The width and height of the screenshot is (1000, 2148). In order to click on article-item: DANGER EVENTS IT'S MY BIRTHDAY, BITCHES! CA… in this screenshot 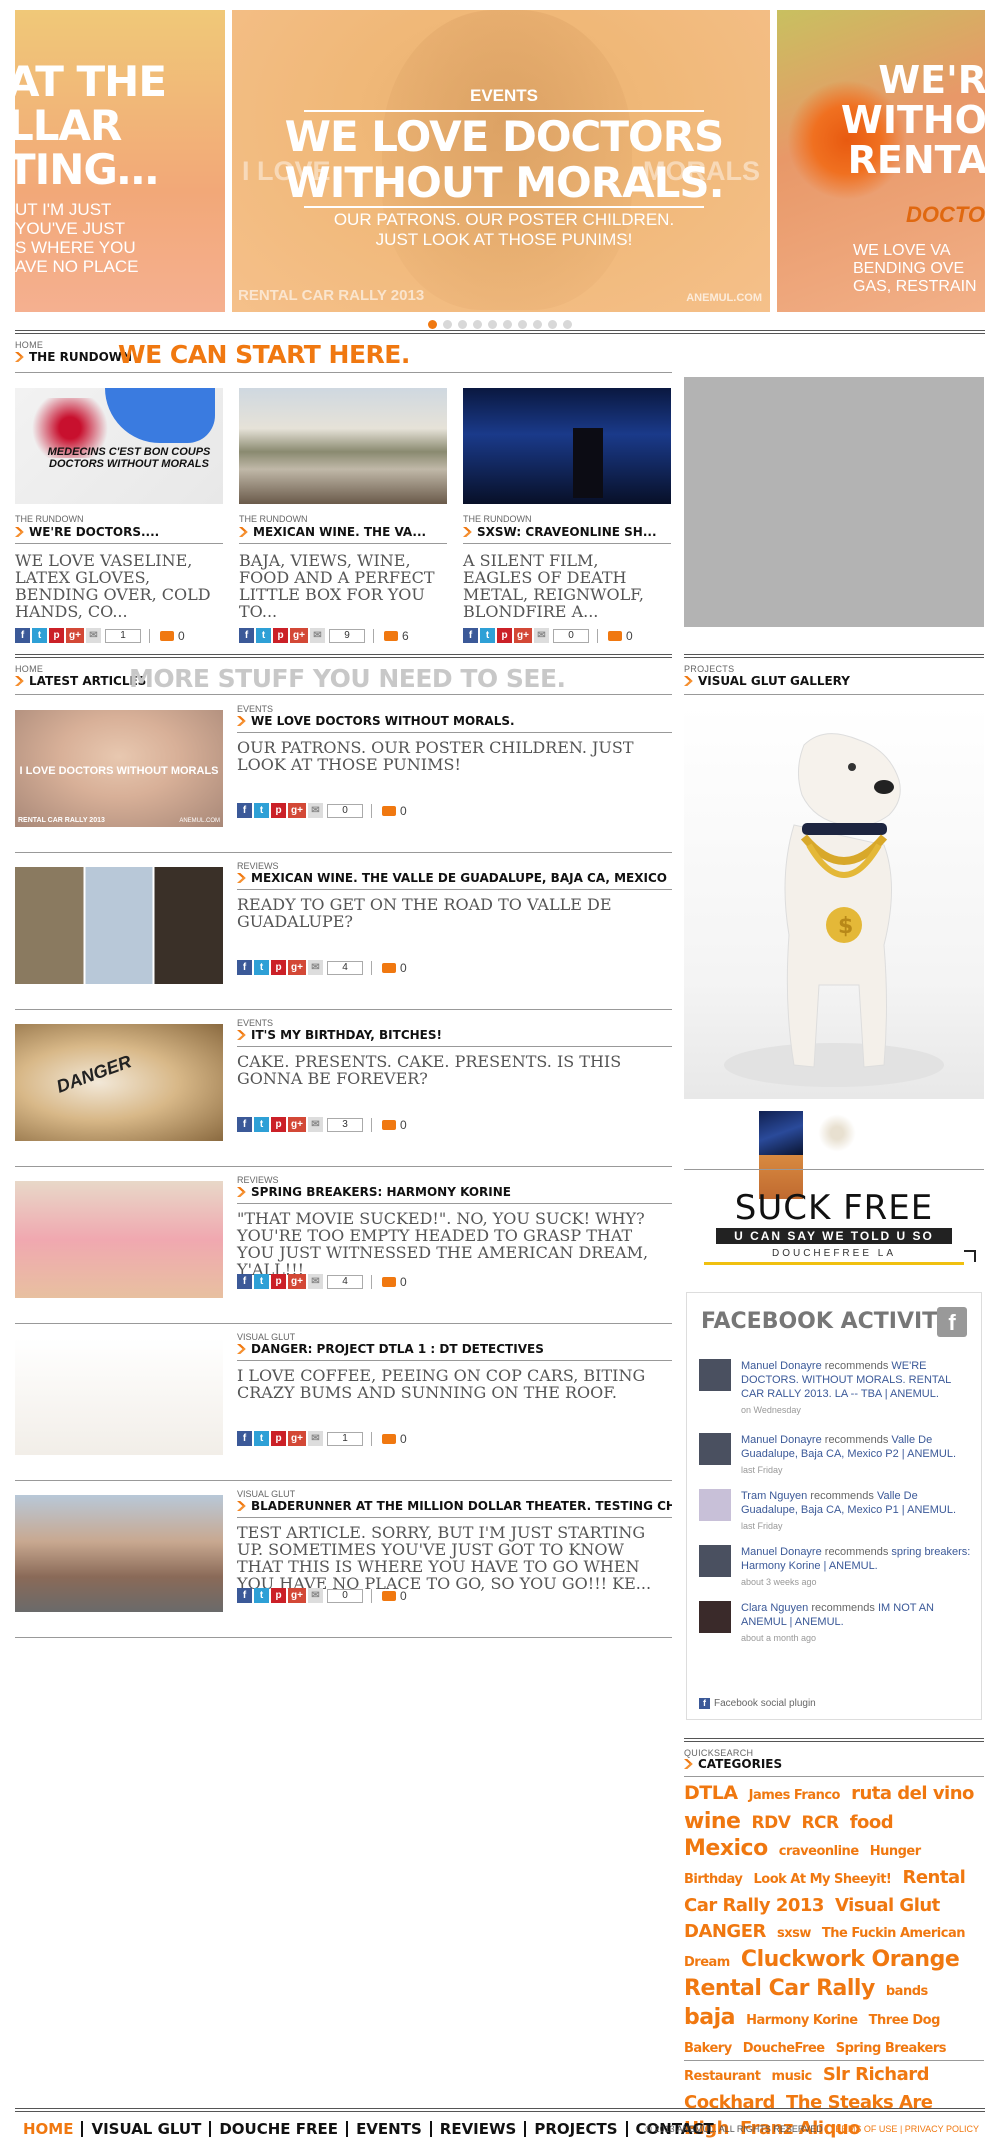, I will do `click(343, 1092)`.